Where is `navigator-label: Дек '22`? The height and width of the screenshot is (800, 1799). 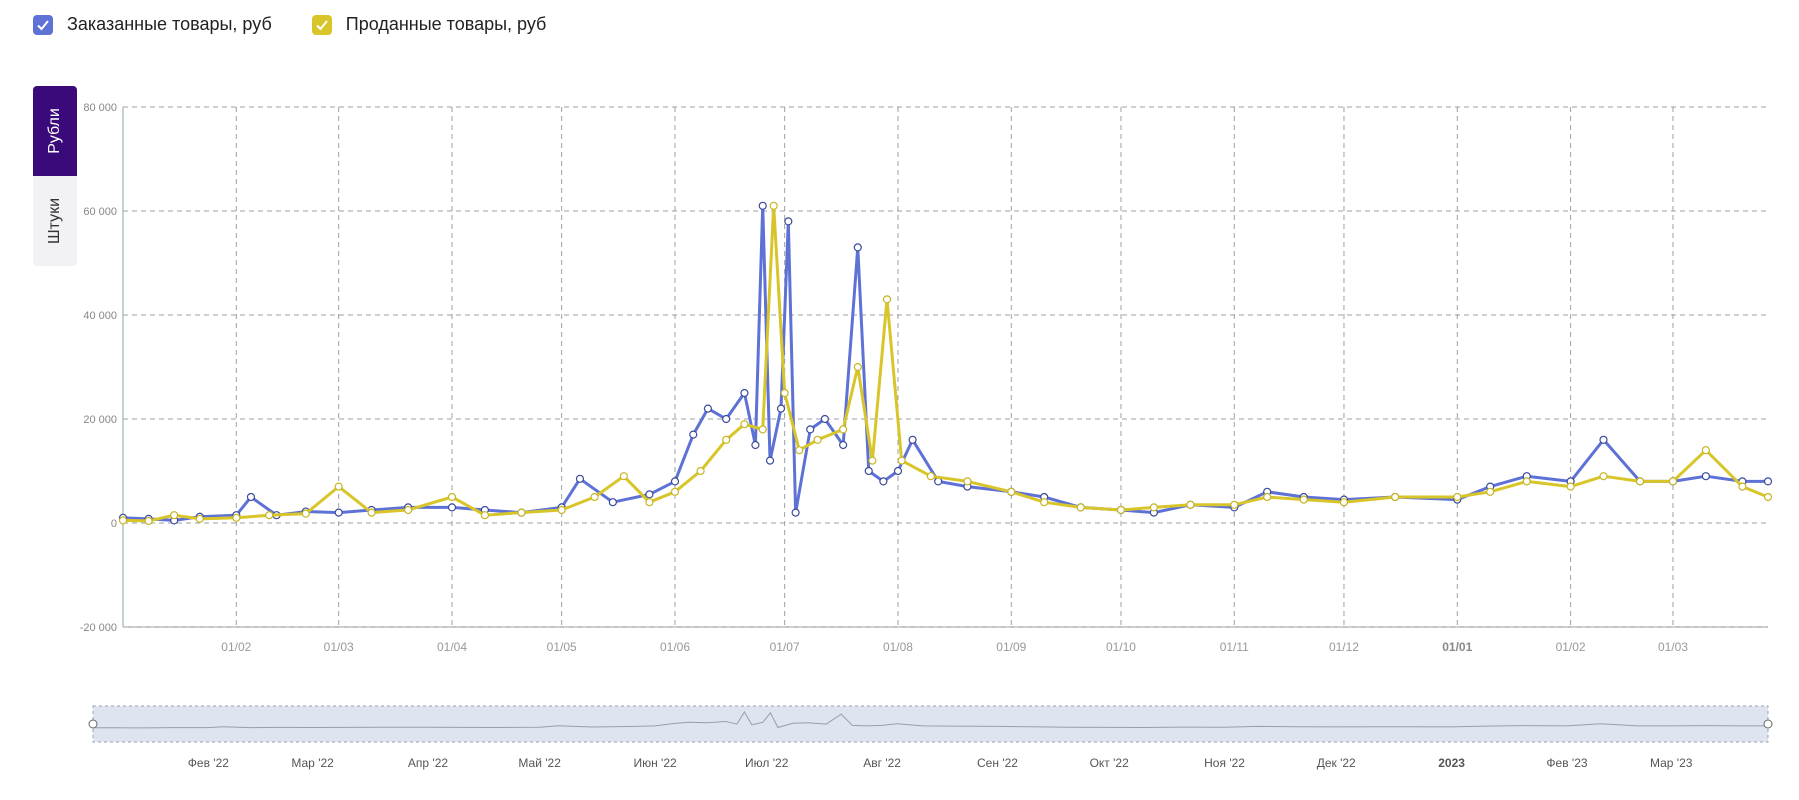 navigator-label: Дек '22 is located at coordinates (1336, 763).